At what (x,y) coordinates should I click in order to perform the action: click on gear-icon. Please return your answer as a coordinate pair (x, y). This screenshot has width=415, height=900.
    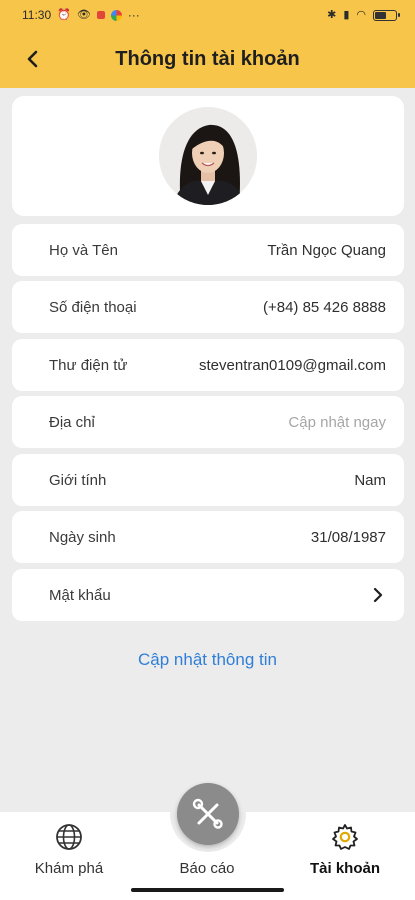
    Looking at the image, I should click on (345, 837).